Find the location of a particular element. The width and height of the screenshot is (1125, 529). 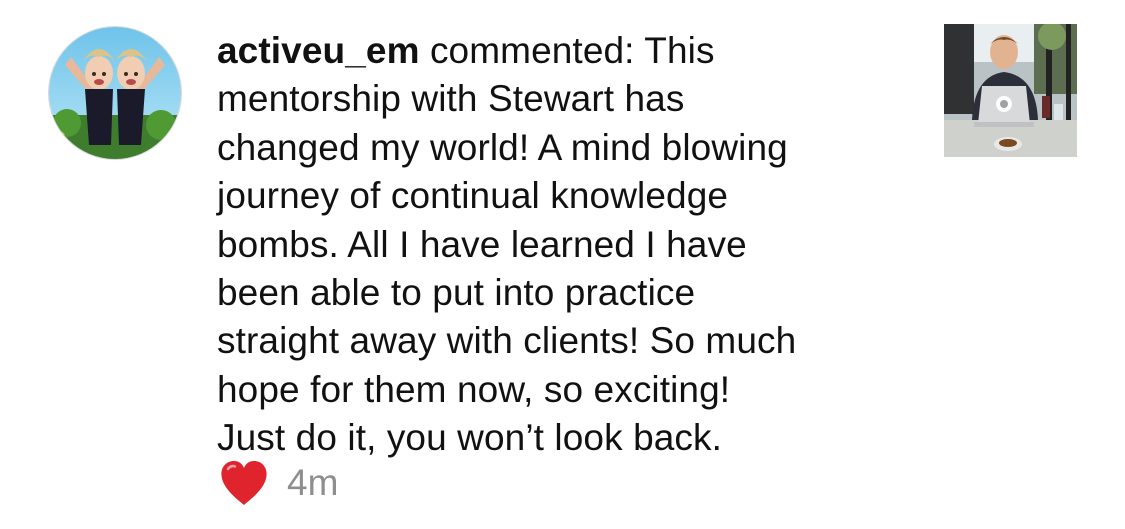

comment-username: activeu_em is located at coordinates (318, 50).